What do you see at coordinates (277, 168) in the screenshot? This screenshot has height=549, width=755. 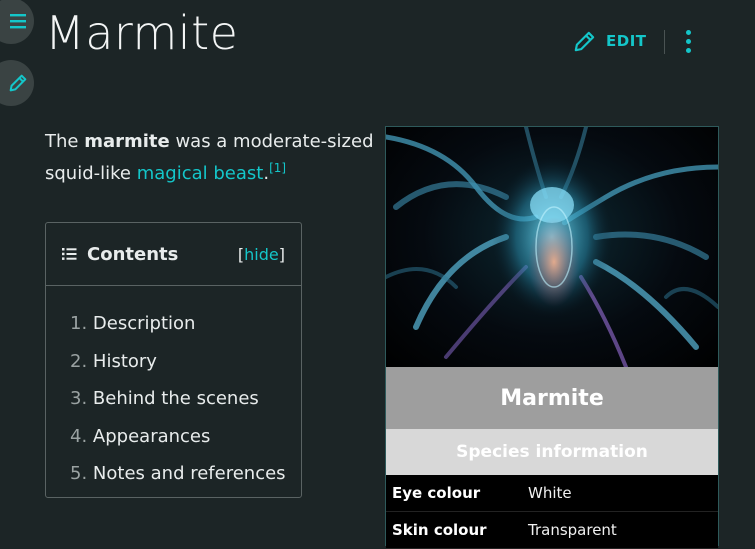 I see `reference-link: [1]` at bounding box center [277, 168].